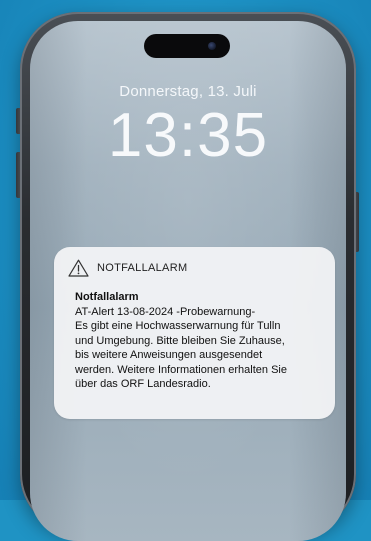 The height and width of the screenshot is (541, 371). Describe the element at coordinates (212, 46) in the screenshot. I see `camera-icon` at that location.